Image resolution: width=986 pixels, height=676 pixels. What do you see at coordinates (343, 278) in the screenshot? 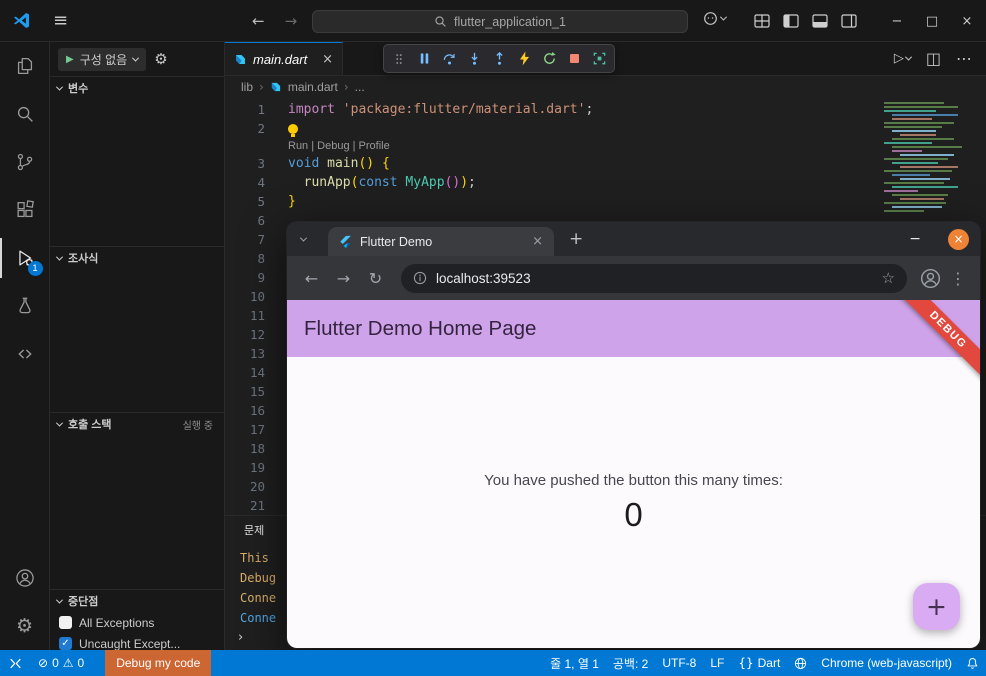
I see `browser-forward-button: →` at bounding box center [343, 278].